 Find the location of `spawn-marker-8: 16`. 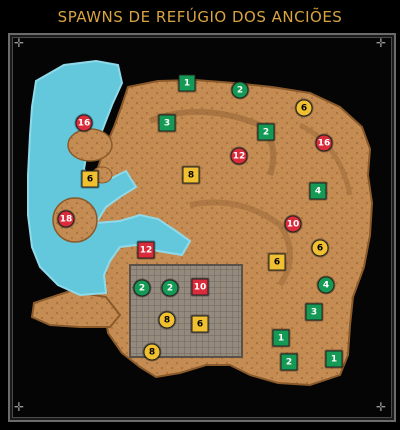

spawn-marker-8: 16 is located at coordinates (324, 143).